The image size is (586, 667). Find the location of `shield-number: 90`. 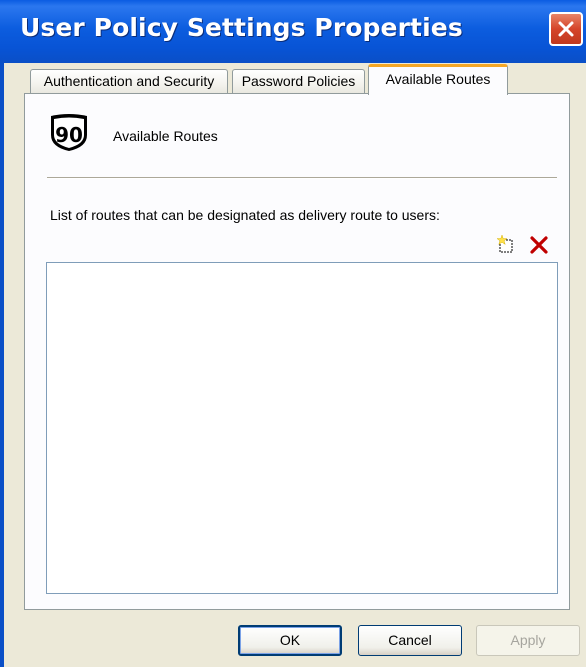

shield-number: 90 is located at coordinates (69, 135).